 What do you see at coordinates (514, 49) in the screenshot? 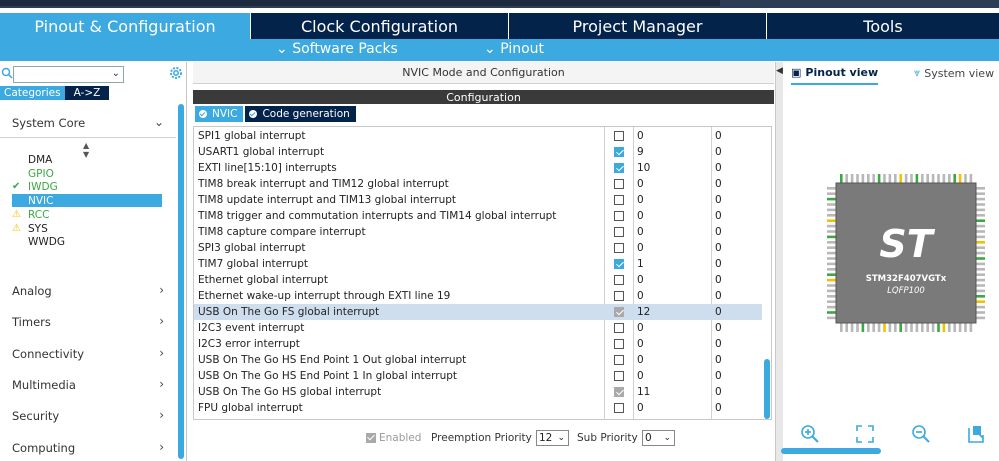
I see `pinout-menu: ⌄ Pinout` at bounding box center [514, 49].